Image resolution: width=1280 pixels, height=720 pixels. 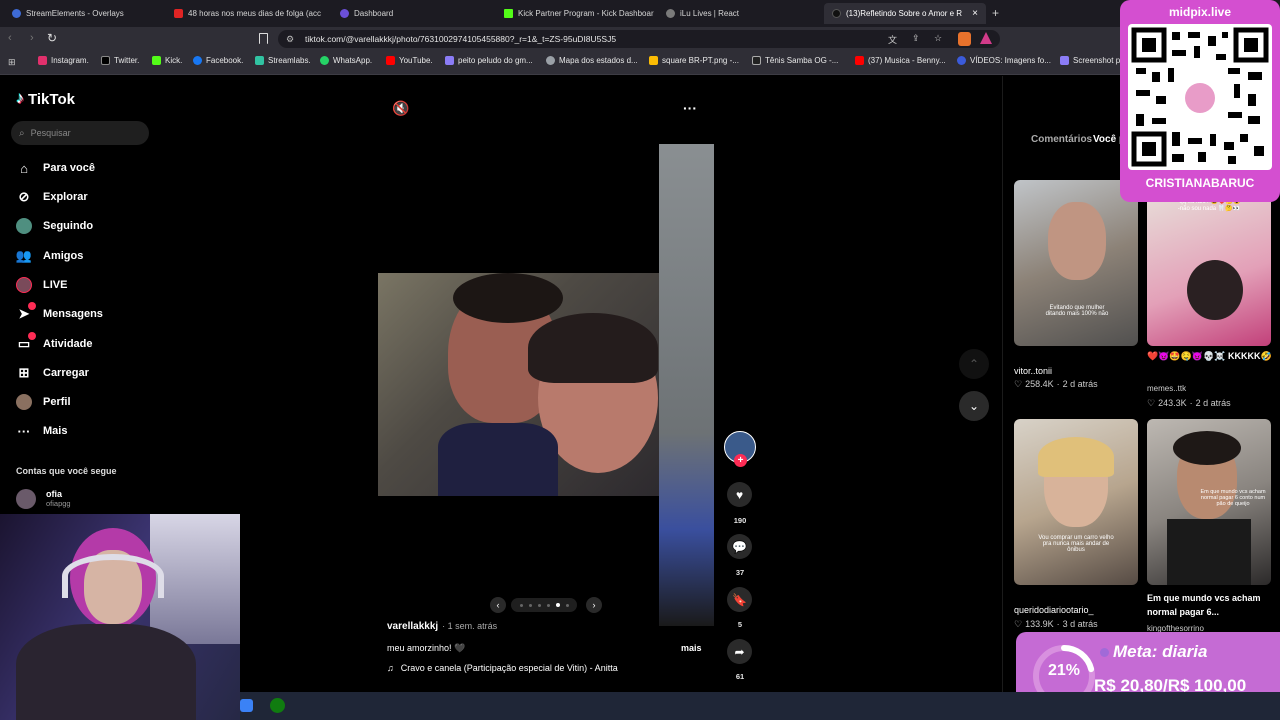 I want to click on qr-title: midpix.live, so click(x=1200, y=12).